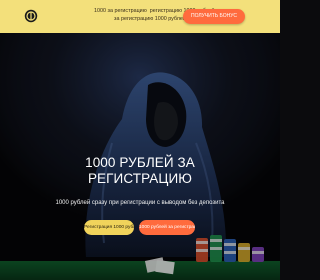  I want to click on get-bonus-button: ПОЛУЧИТЬ БОНУС, so click(214, 16).